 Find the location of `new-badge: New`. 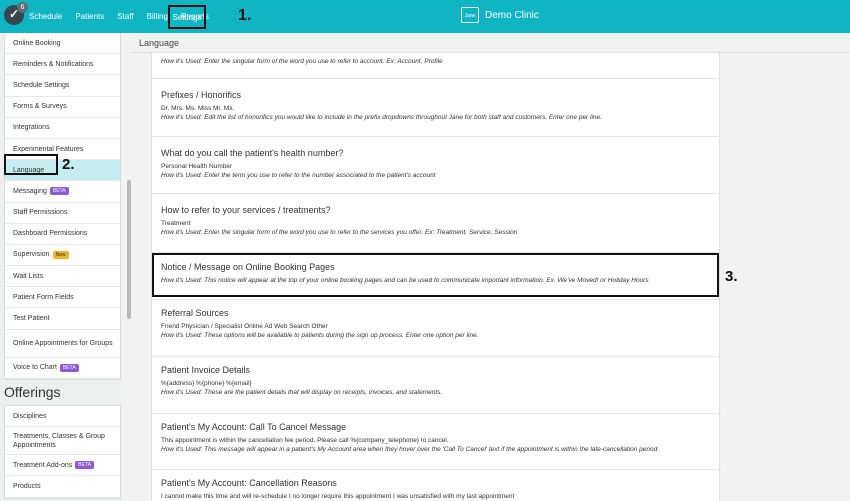

new-badge: New is located at coordinates (60, 254).